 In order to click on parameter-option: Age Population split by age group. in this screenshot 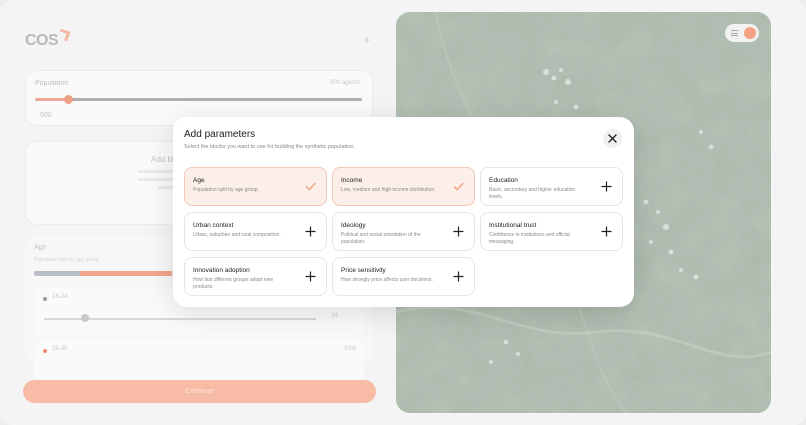, I will do `click(255, 186)`.